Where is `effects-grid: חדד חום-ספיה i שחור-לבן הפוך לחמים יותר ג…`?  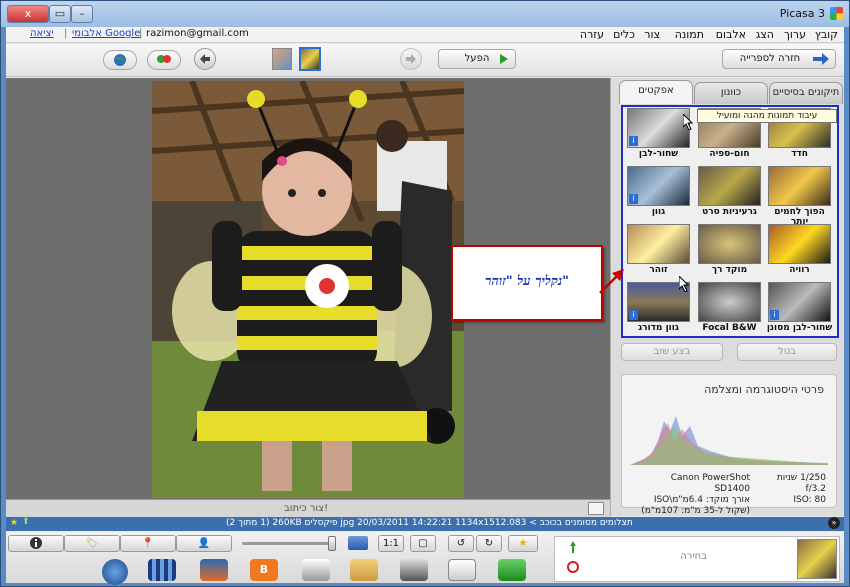 effects-grid: חדד חום-ספיה i שחור-לבן הפוך לחמים יותר ג… is located at coordinates (730, 221).